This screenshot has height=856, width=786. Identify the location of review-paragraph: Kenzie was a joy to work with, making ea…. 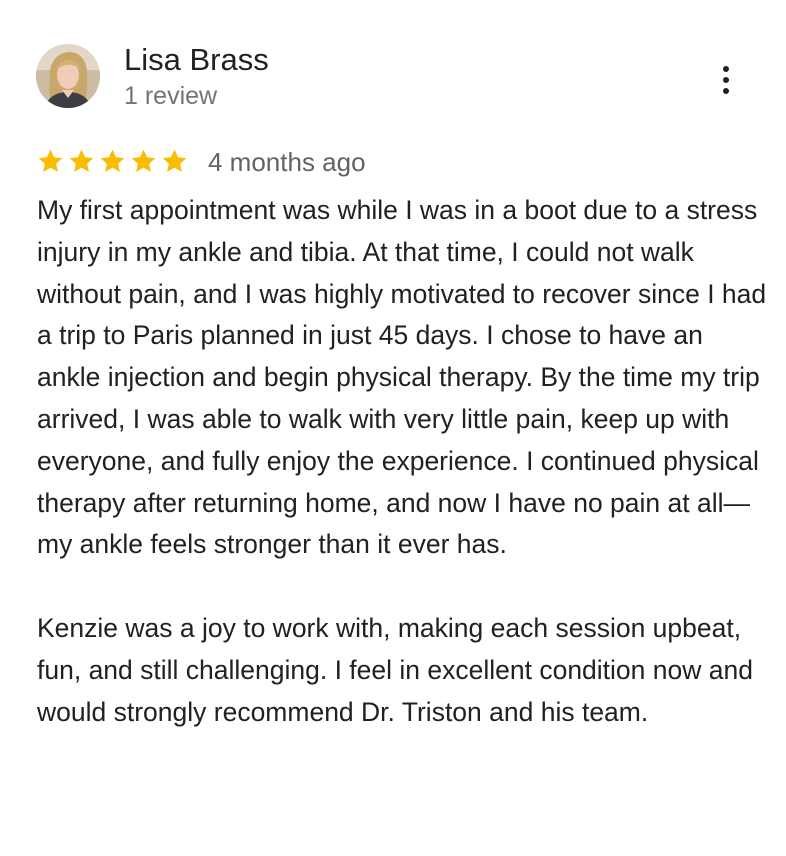
(395, 669).